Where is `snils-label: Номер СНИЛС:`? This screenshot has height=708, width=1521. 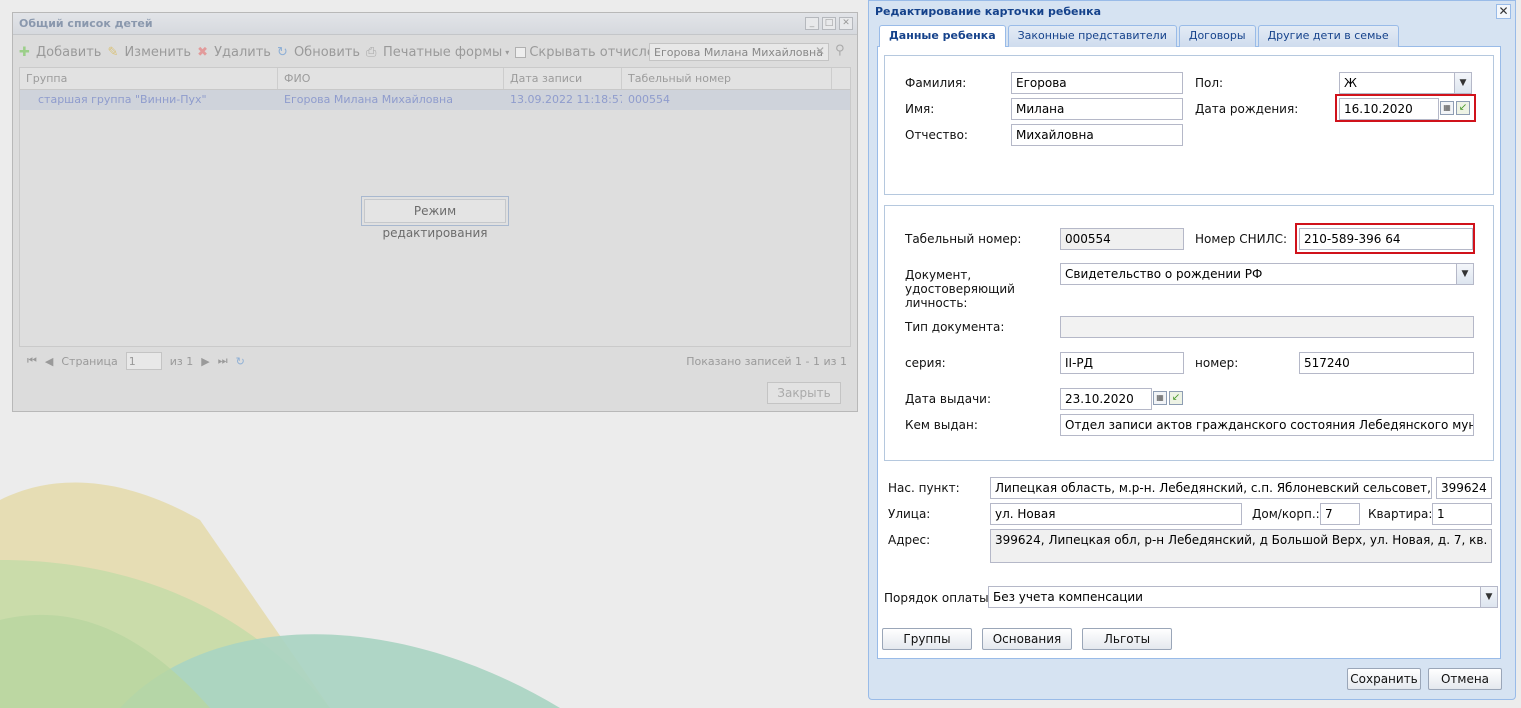 snils-label: Номер СНИЛС: is located at coordinates (1241, 239).